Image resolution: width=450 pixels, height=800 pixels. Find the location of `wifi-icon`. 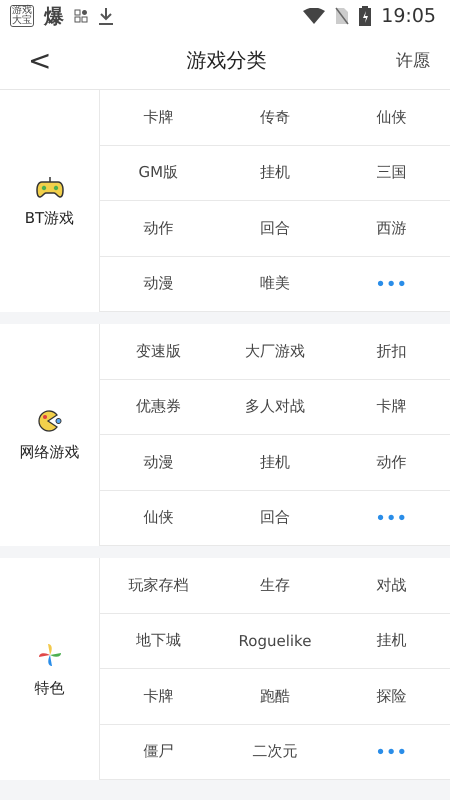

wifi-icon is located at coordinates (314, 16).